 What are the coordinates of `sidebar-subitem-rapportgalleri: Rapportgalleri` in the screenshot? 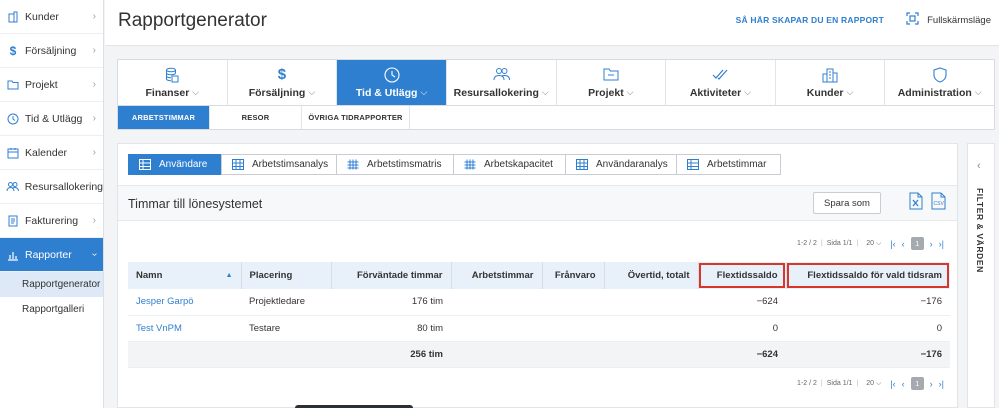 It's located at (51, 309).